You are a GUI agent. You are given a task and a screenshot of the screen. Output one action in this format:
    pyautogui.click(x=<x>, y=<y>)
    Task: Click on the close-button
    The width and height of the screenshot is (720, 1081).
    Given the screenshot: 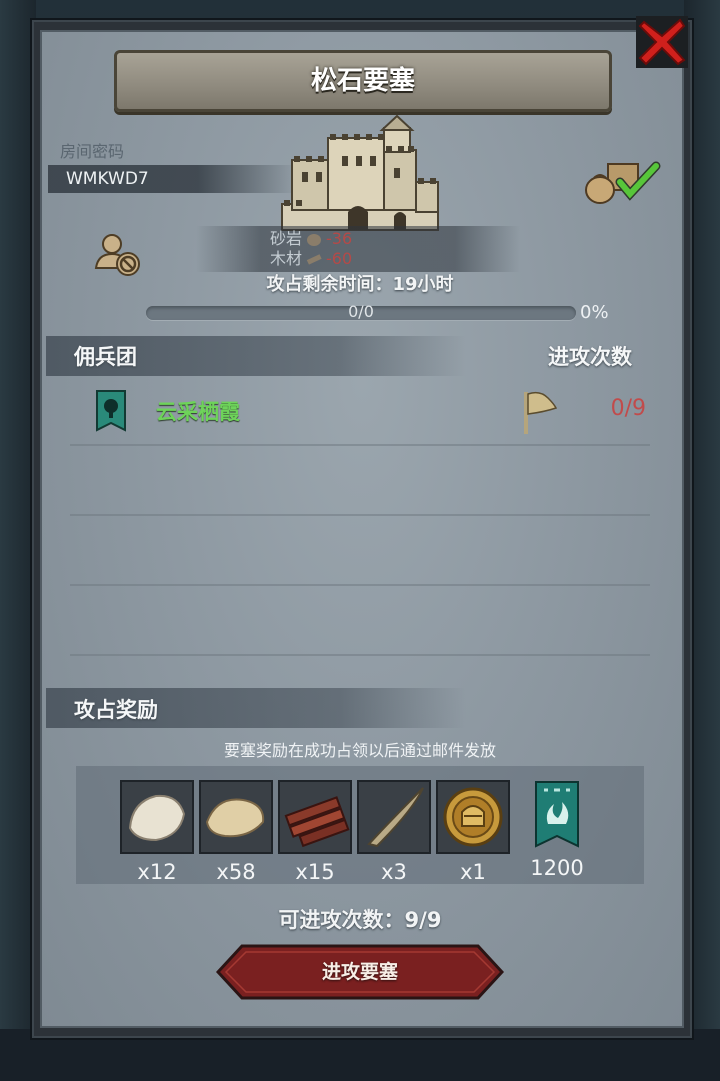 What is the action you would take?
    pyautogui.click(x=662, y=42)
    